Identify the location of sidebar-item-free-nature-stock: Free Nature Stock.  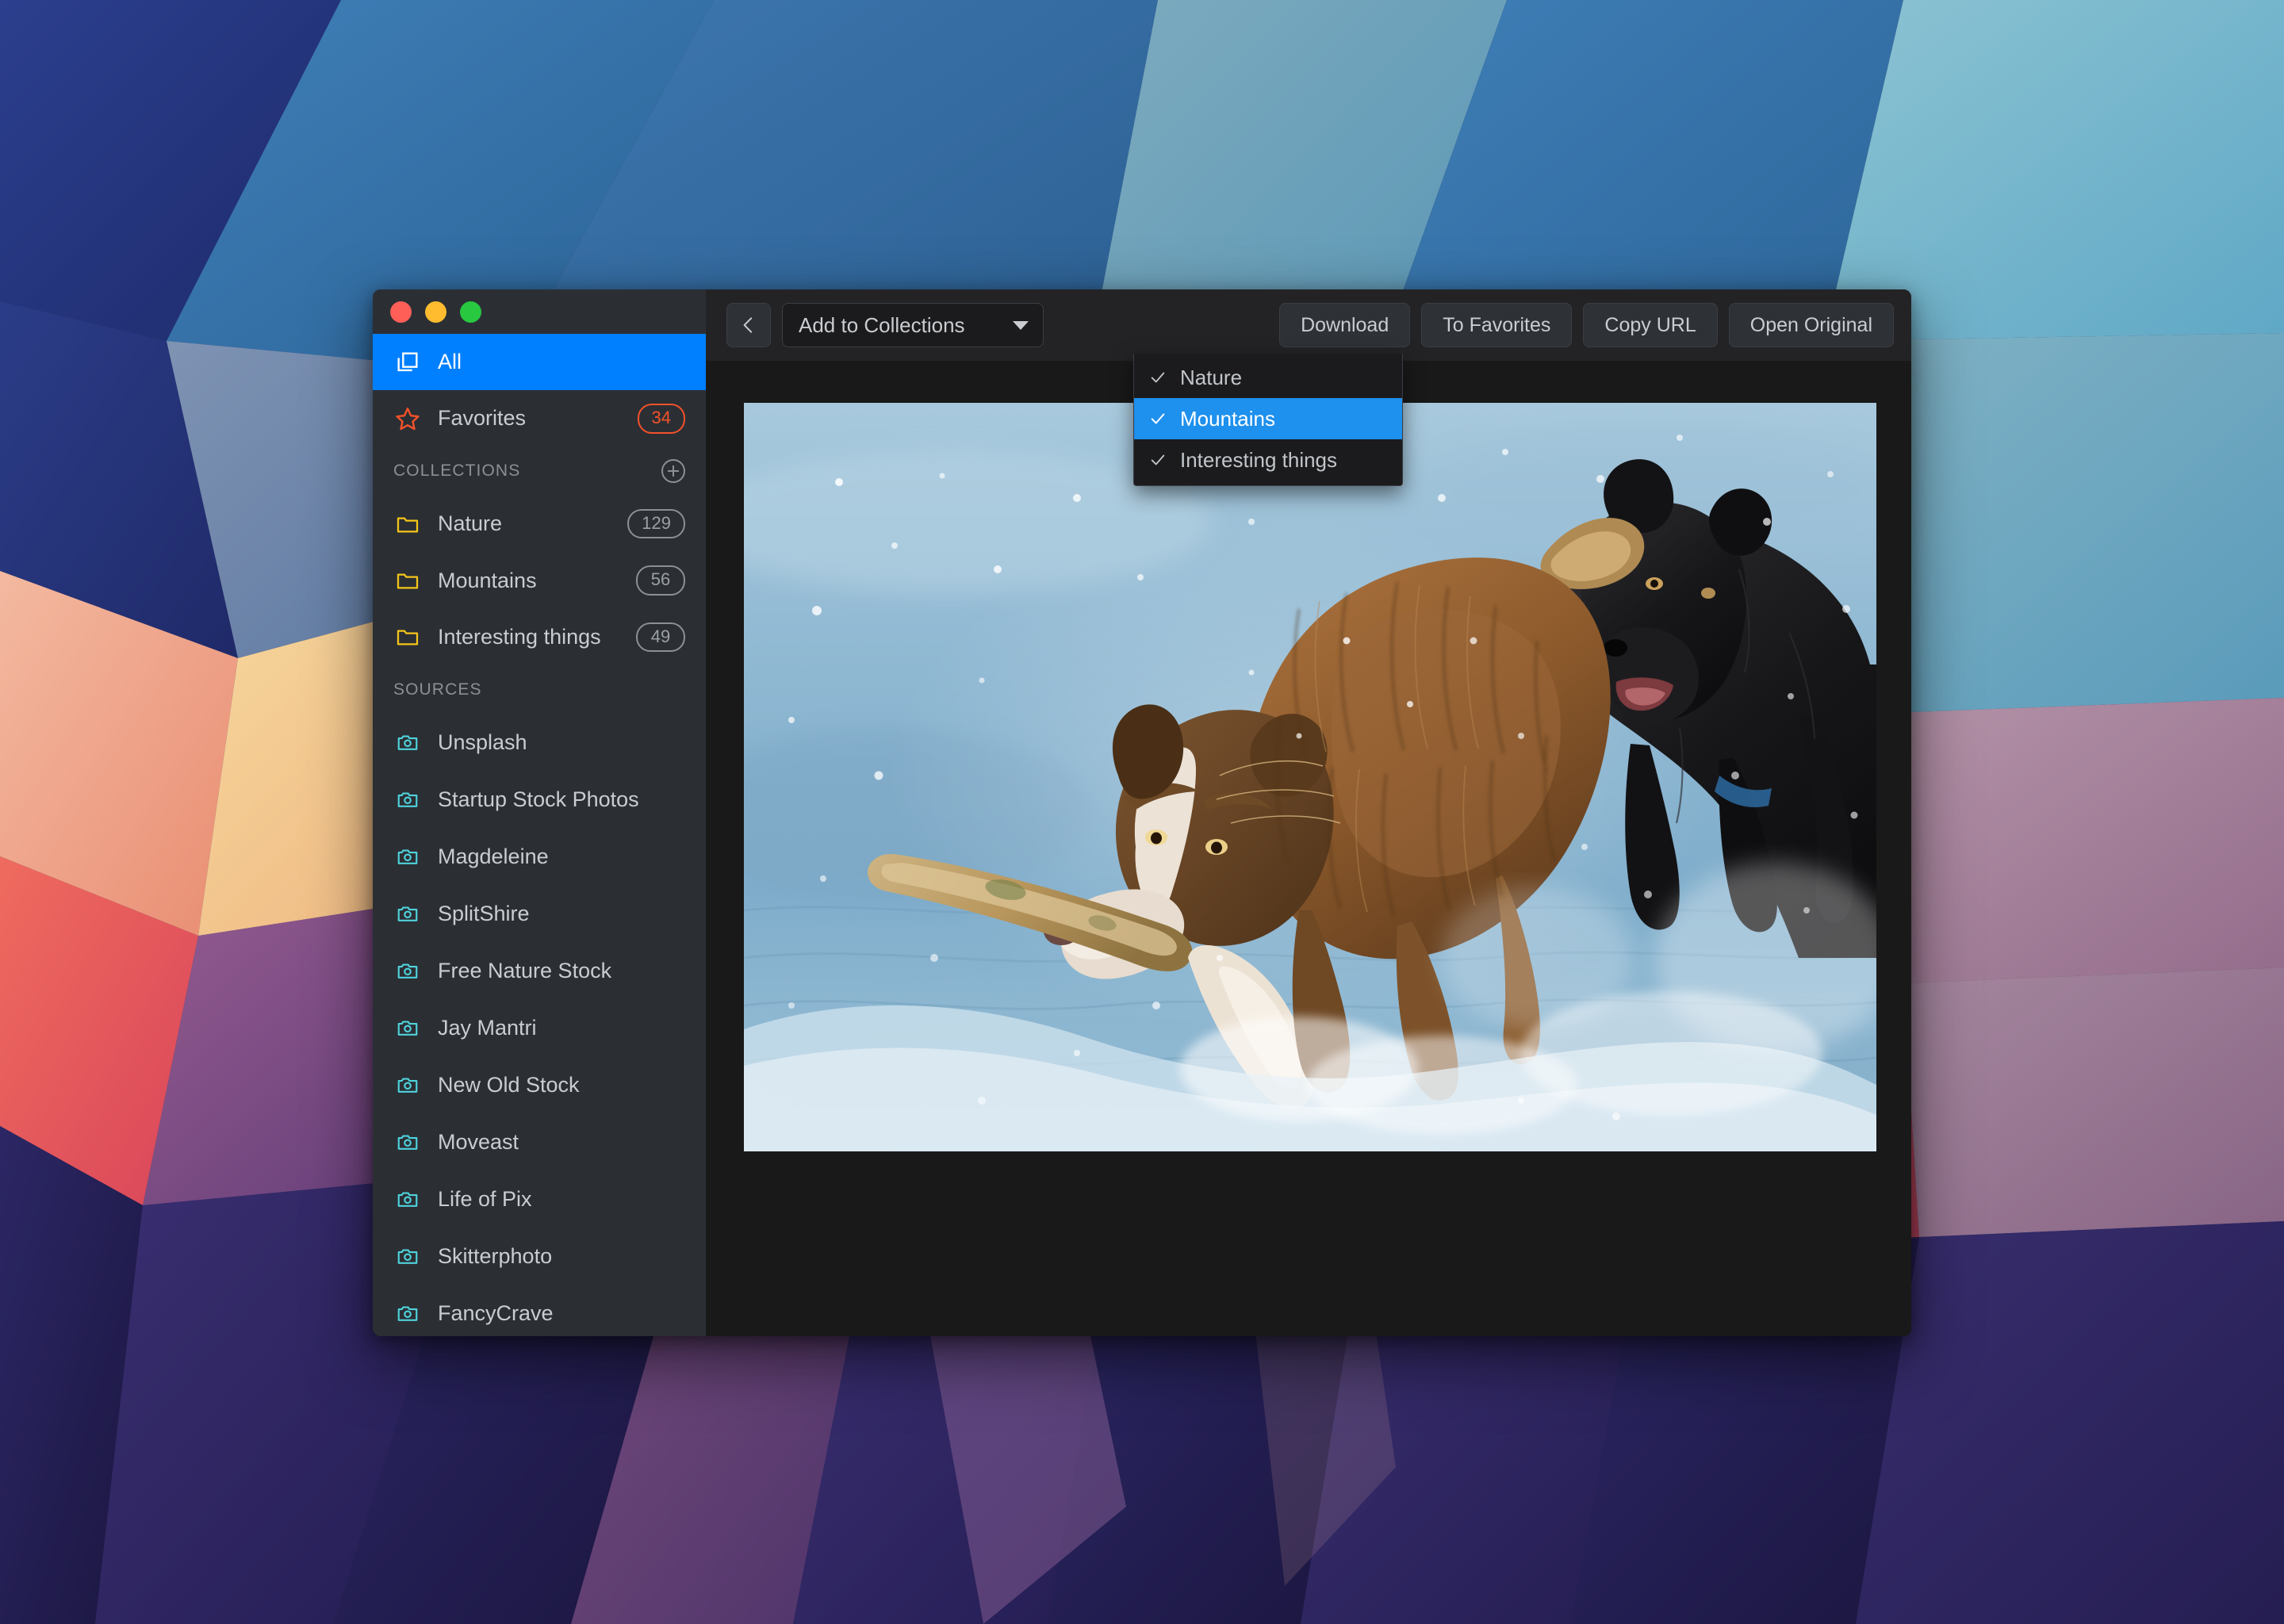
(539, 970).